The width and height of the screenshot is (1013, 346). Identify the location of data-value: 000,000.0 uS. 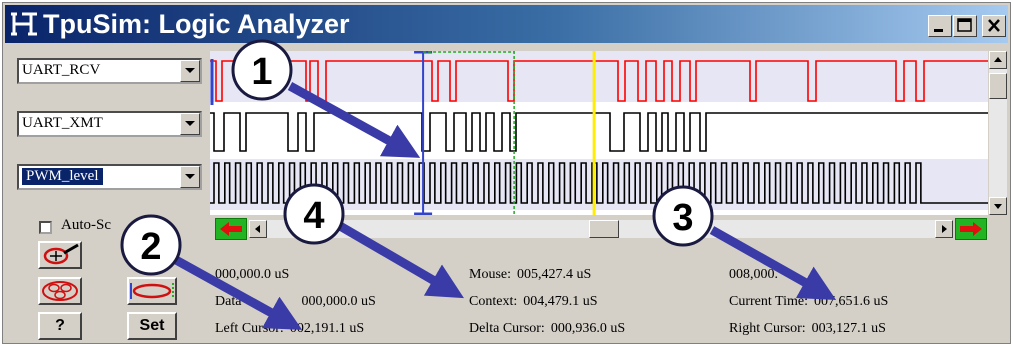
(338, 301).